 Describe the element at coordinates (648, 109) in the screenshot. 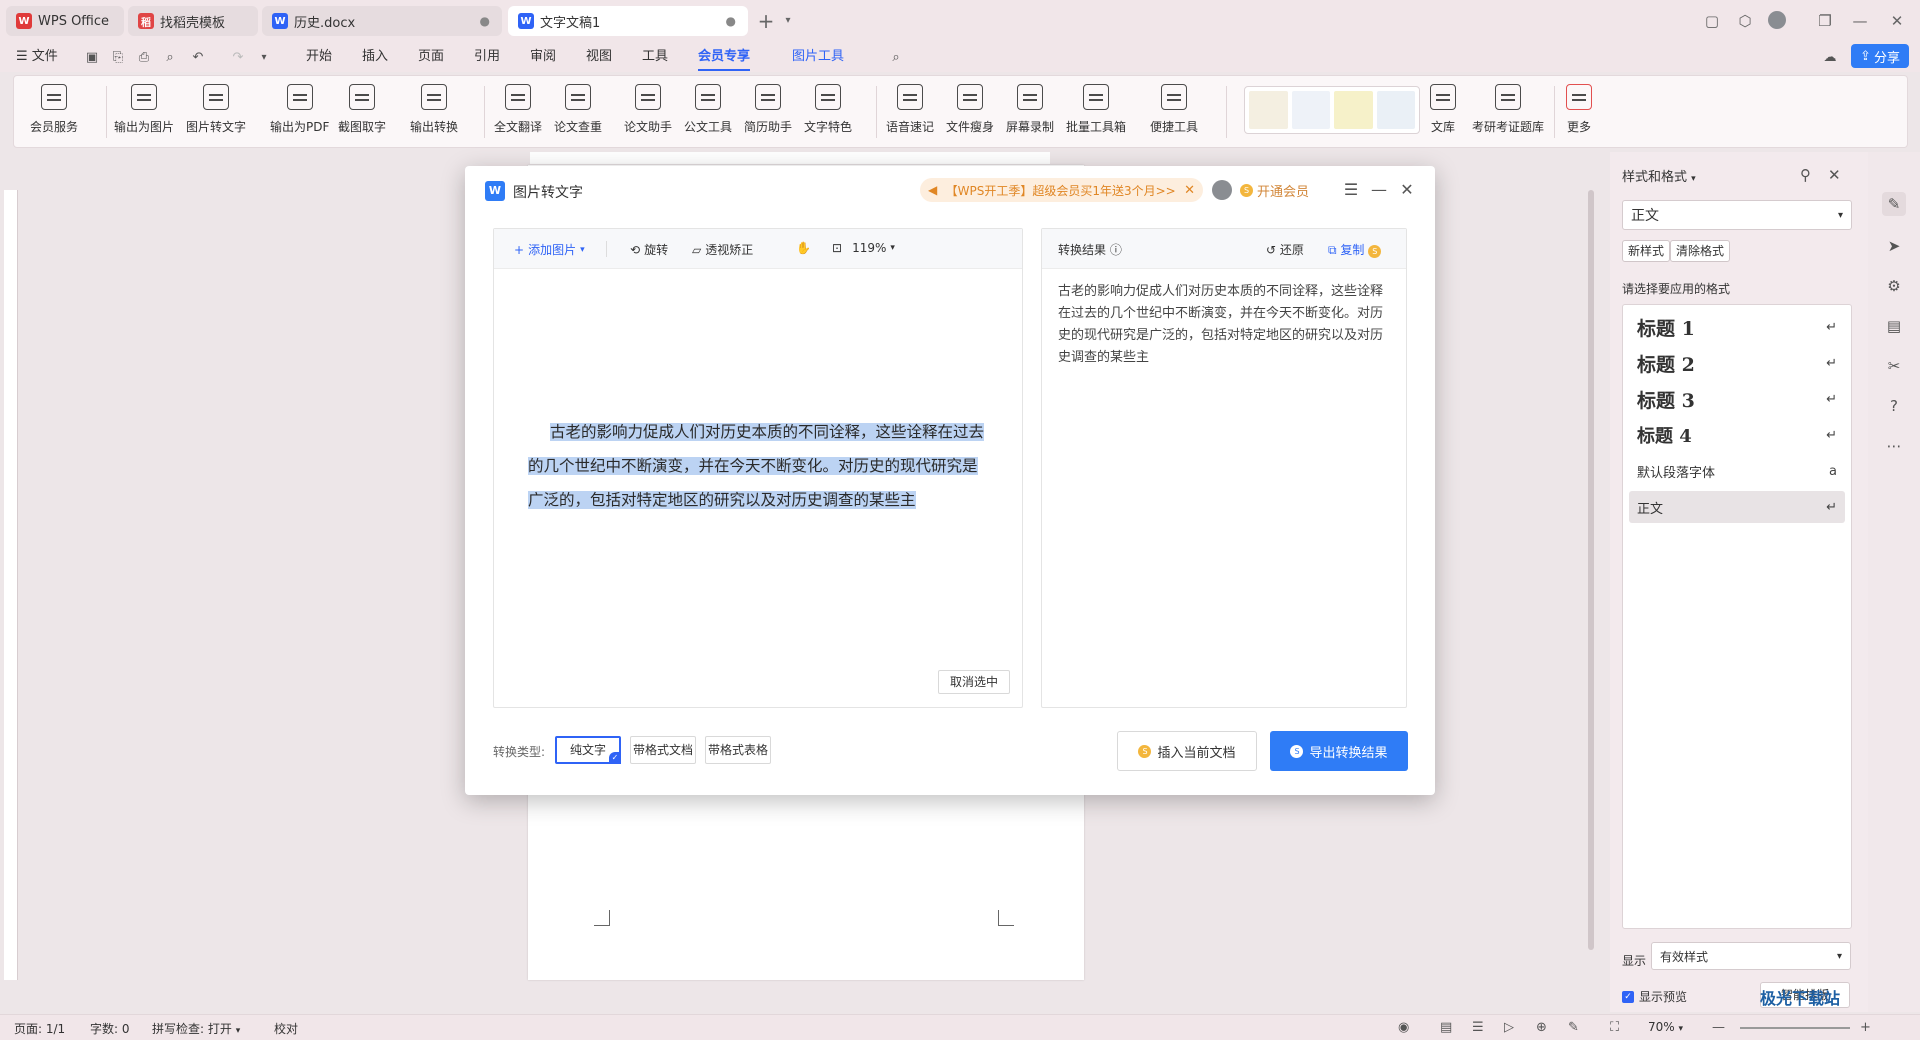

I see `thesis-assistant-button: 论文助手` at that location.